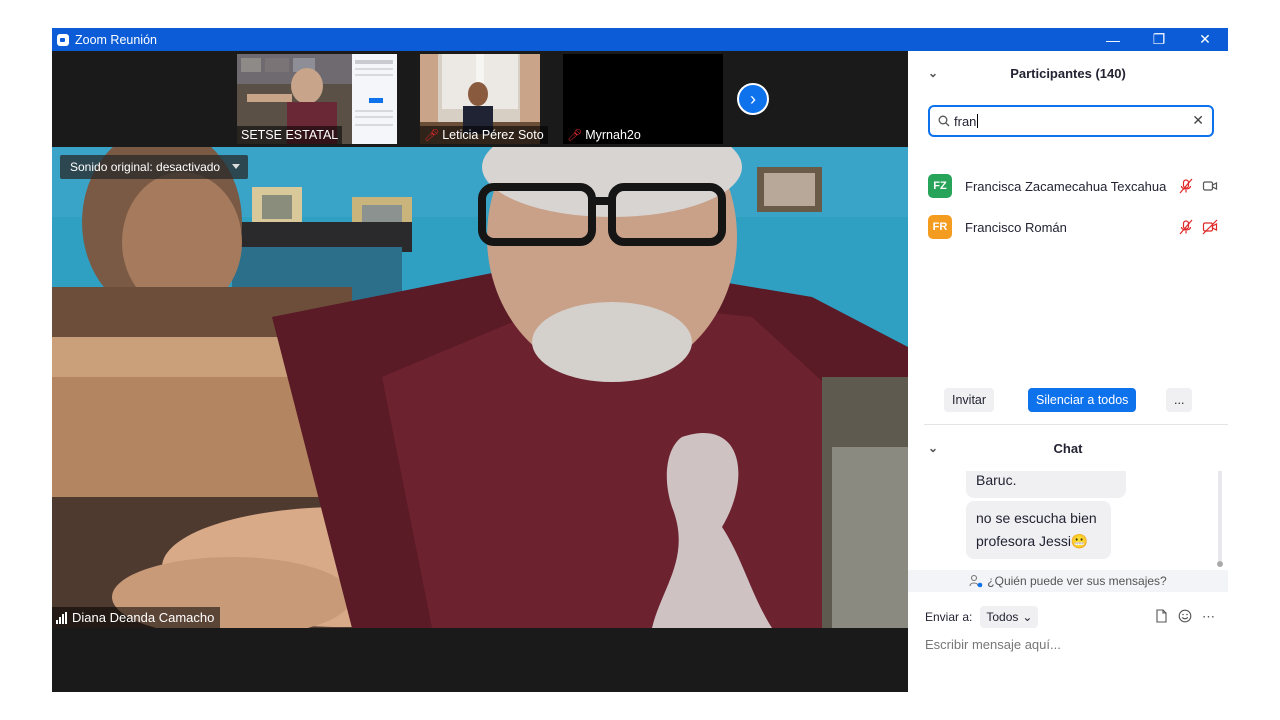  I want to click on thumbnail-name-label: 🎤︎ Leticia Pérez Soto, so click(484, 135).